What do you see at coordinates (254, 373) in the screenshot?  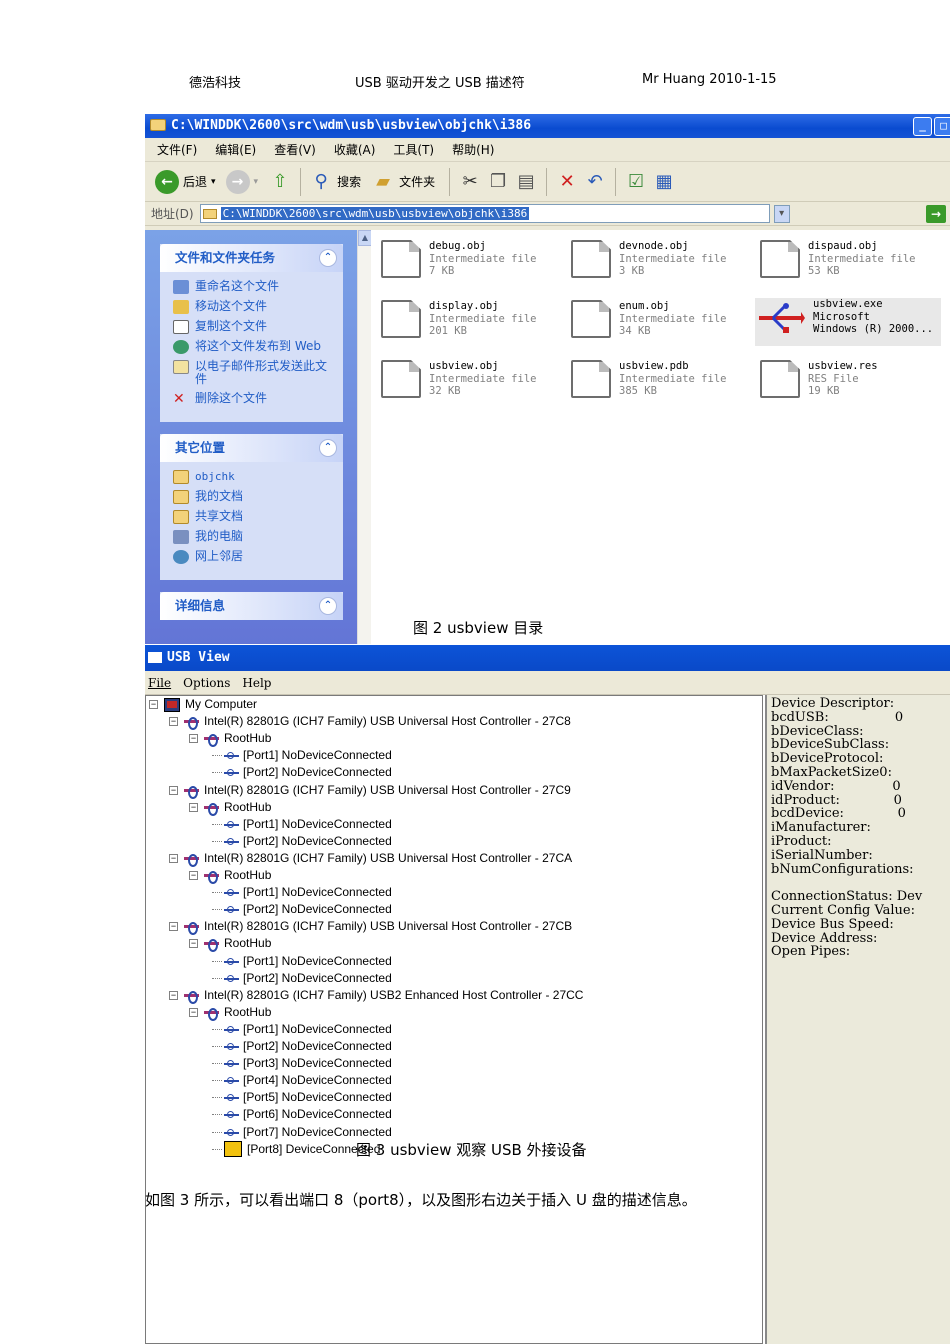 I see `task-email: 以电子邮件形式发送此文件` at bounding box center [254, 373].